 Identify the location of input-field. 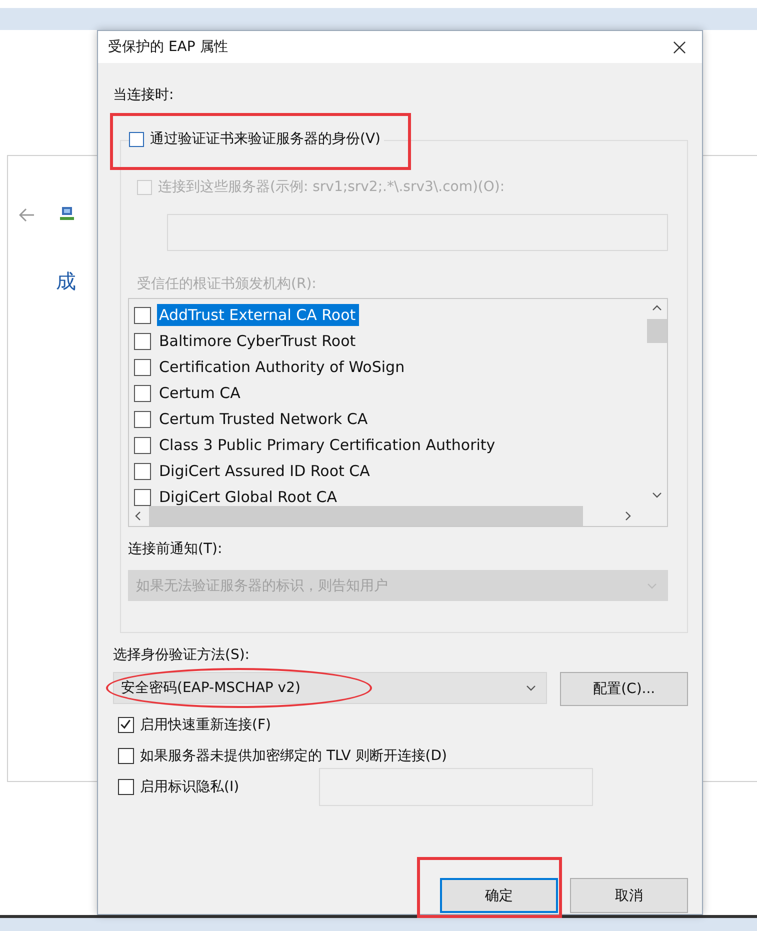
(417, 232).